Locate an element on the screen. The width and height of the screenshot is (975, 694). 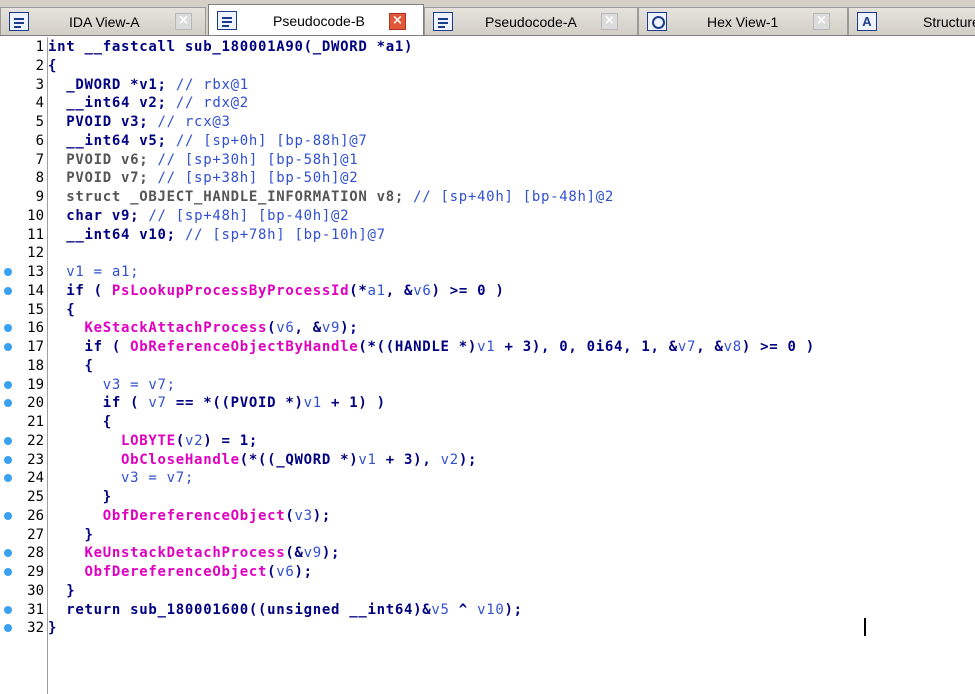
code-line: 2{ is located at coordinates (487, 66).